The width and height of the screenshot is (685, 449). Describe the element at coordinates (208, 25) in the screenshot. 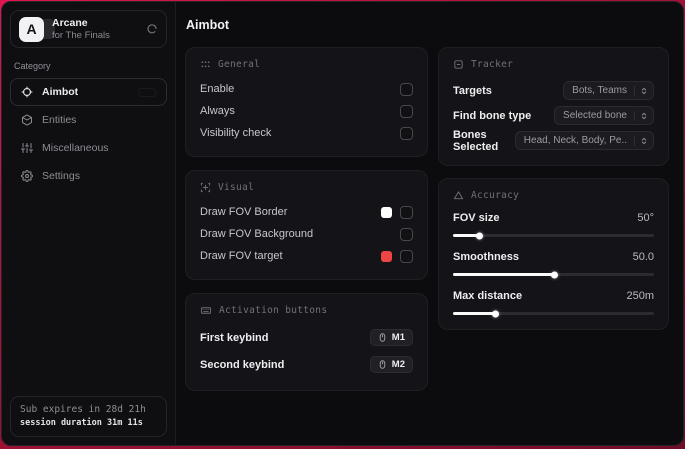

I see `page-title: Aimbot` at that location.